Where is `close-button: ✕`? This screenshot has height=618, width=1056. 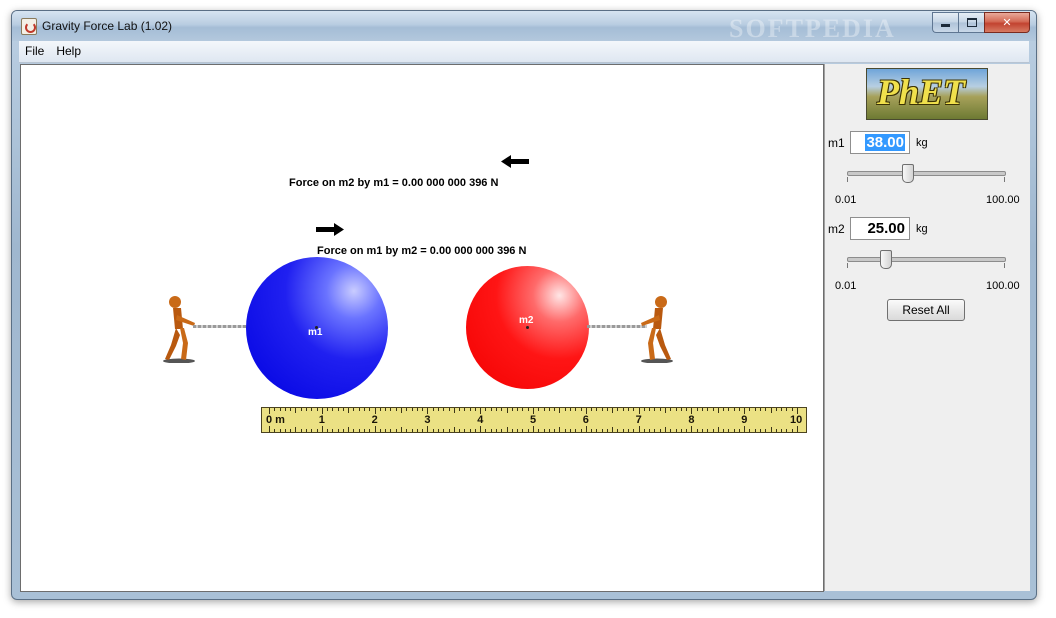 close-button: ✕ is located at coordinates (1007, 22).